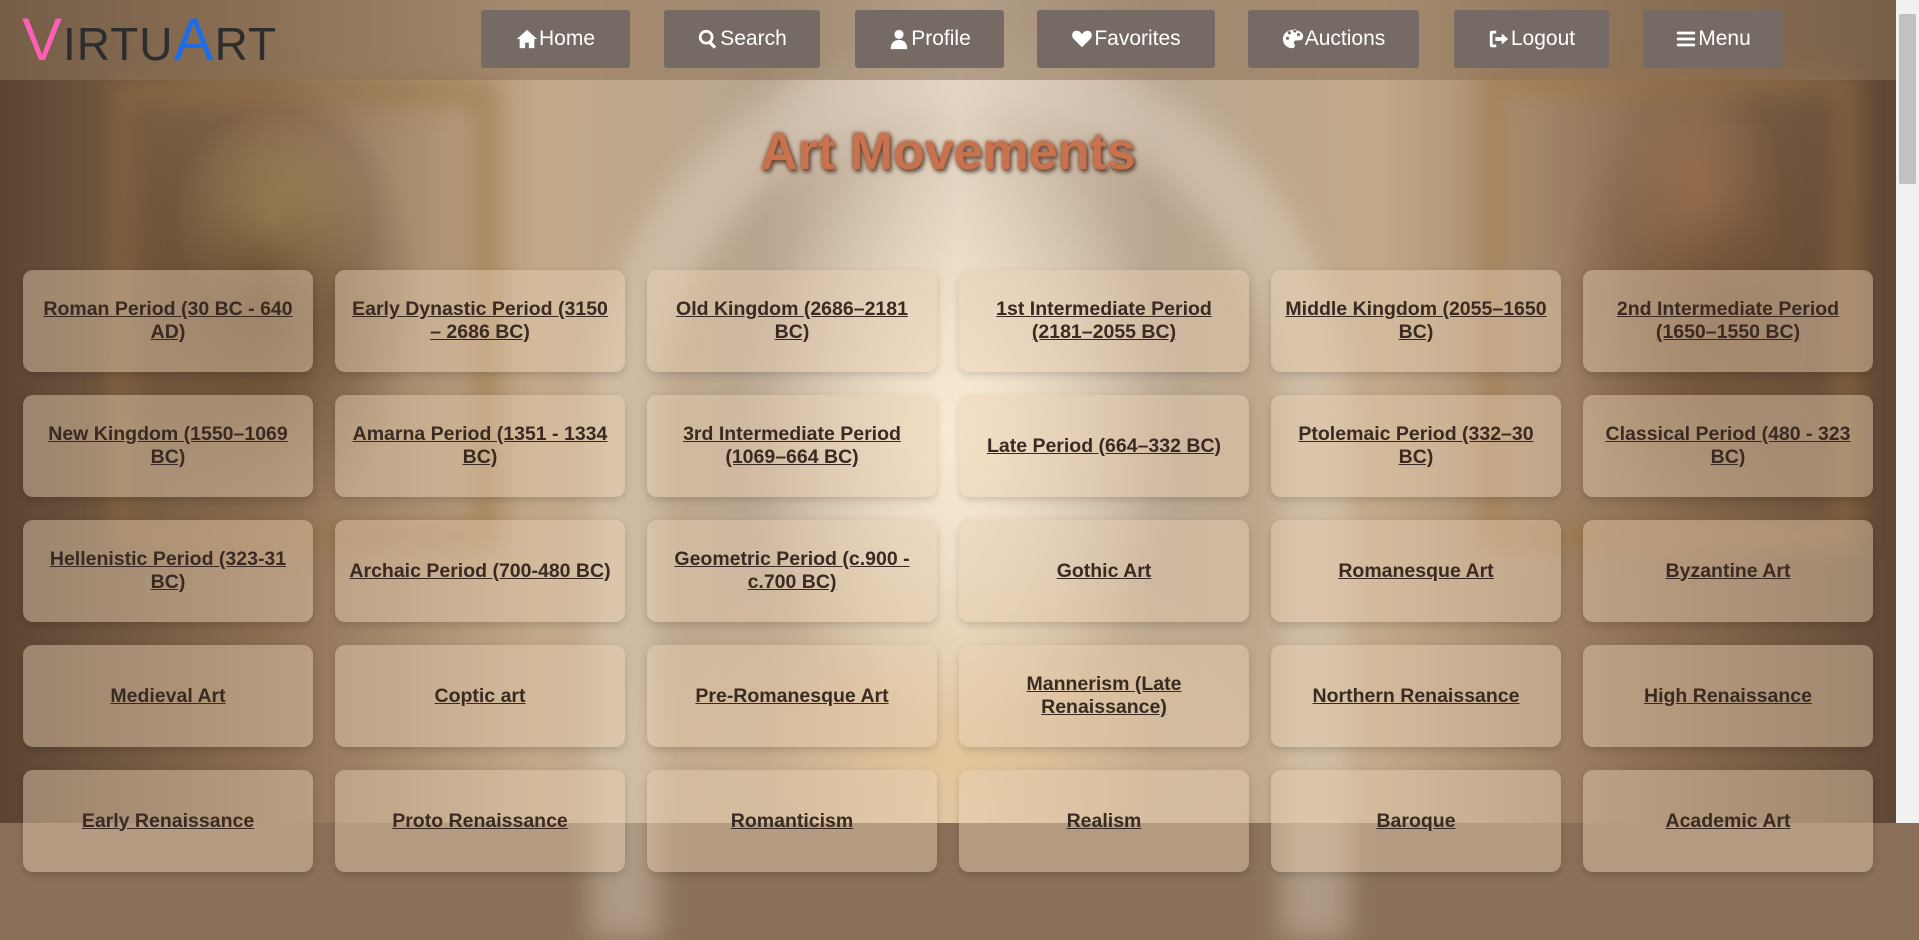 The image size is (1919, 940). I want to click on nav-profile-button: Profile, so click(929, 39).